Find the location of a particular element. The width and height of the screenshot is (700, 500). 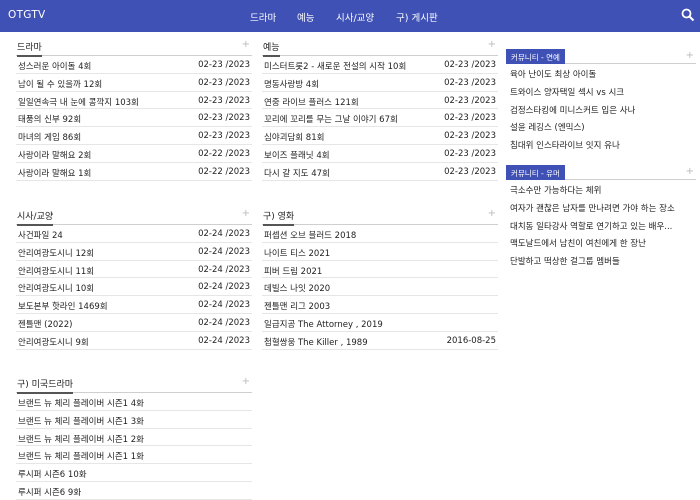

item-title: 피버 드림 2021 is located at coordinates (293, 271).